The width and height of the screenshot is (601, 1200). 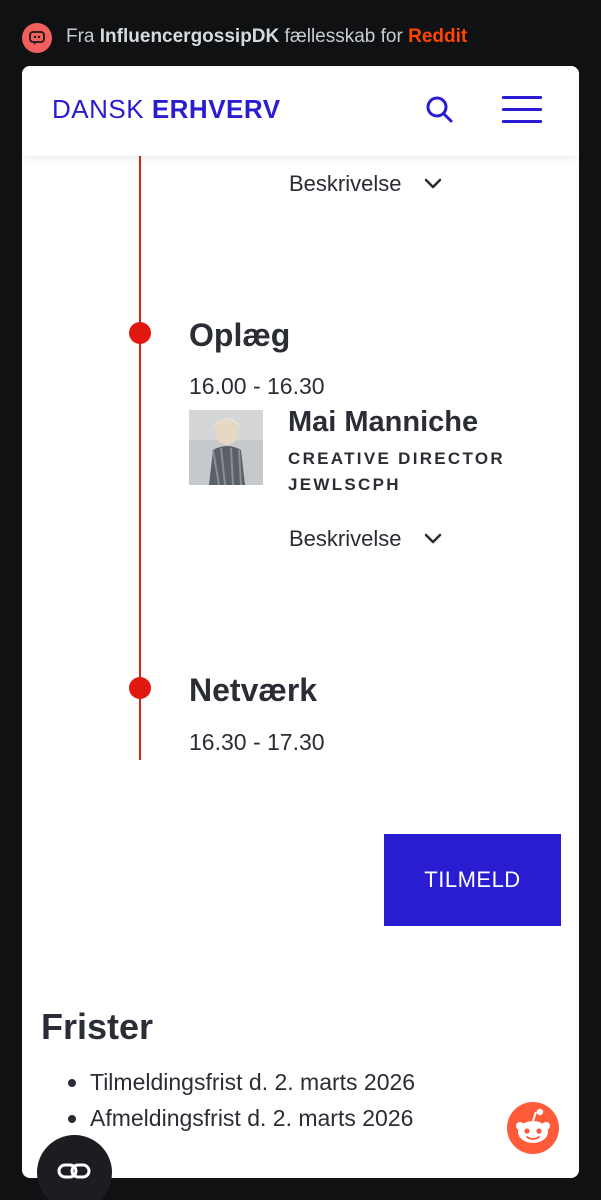 What do you see at coordinates (522, 121) in the screenshot?
I see `menu-bar-bottom` at bounding box center [522, 121].